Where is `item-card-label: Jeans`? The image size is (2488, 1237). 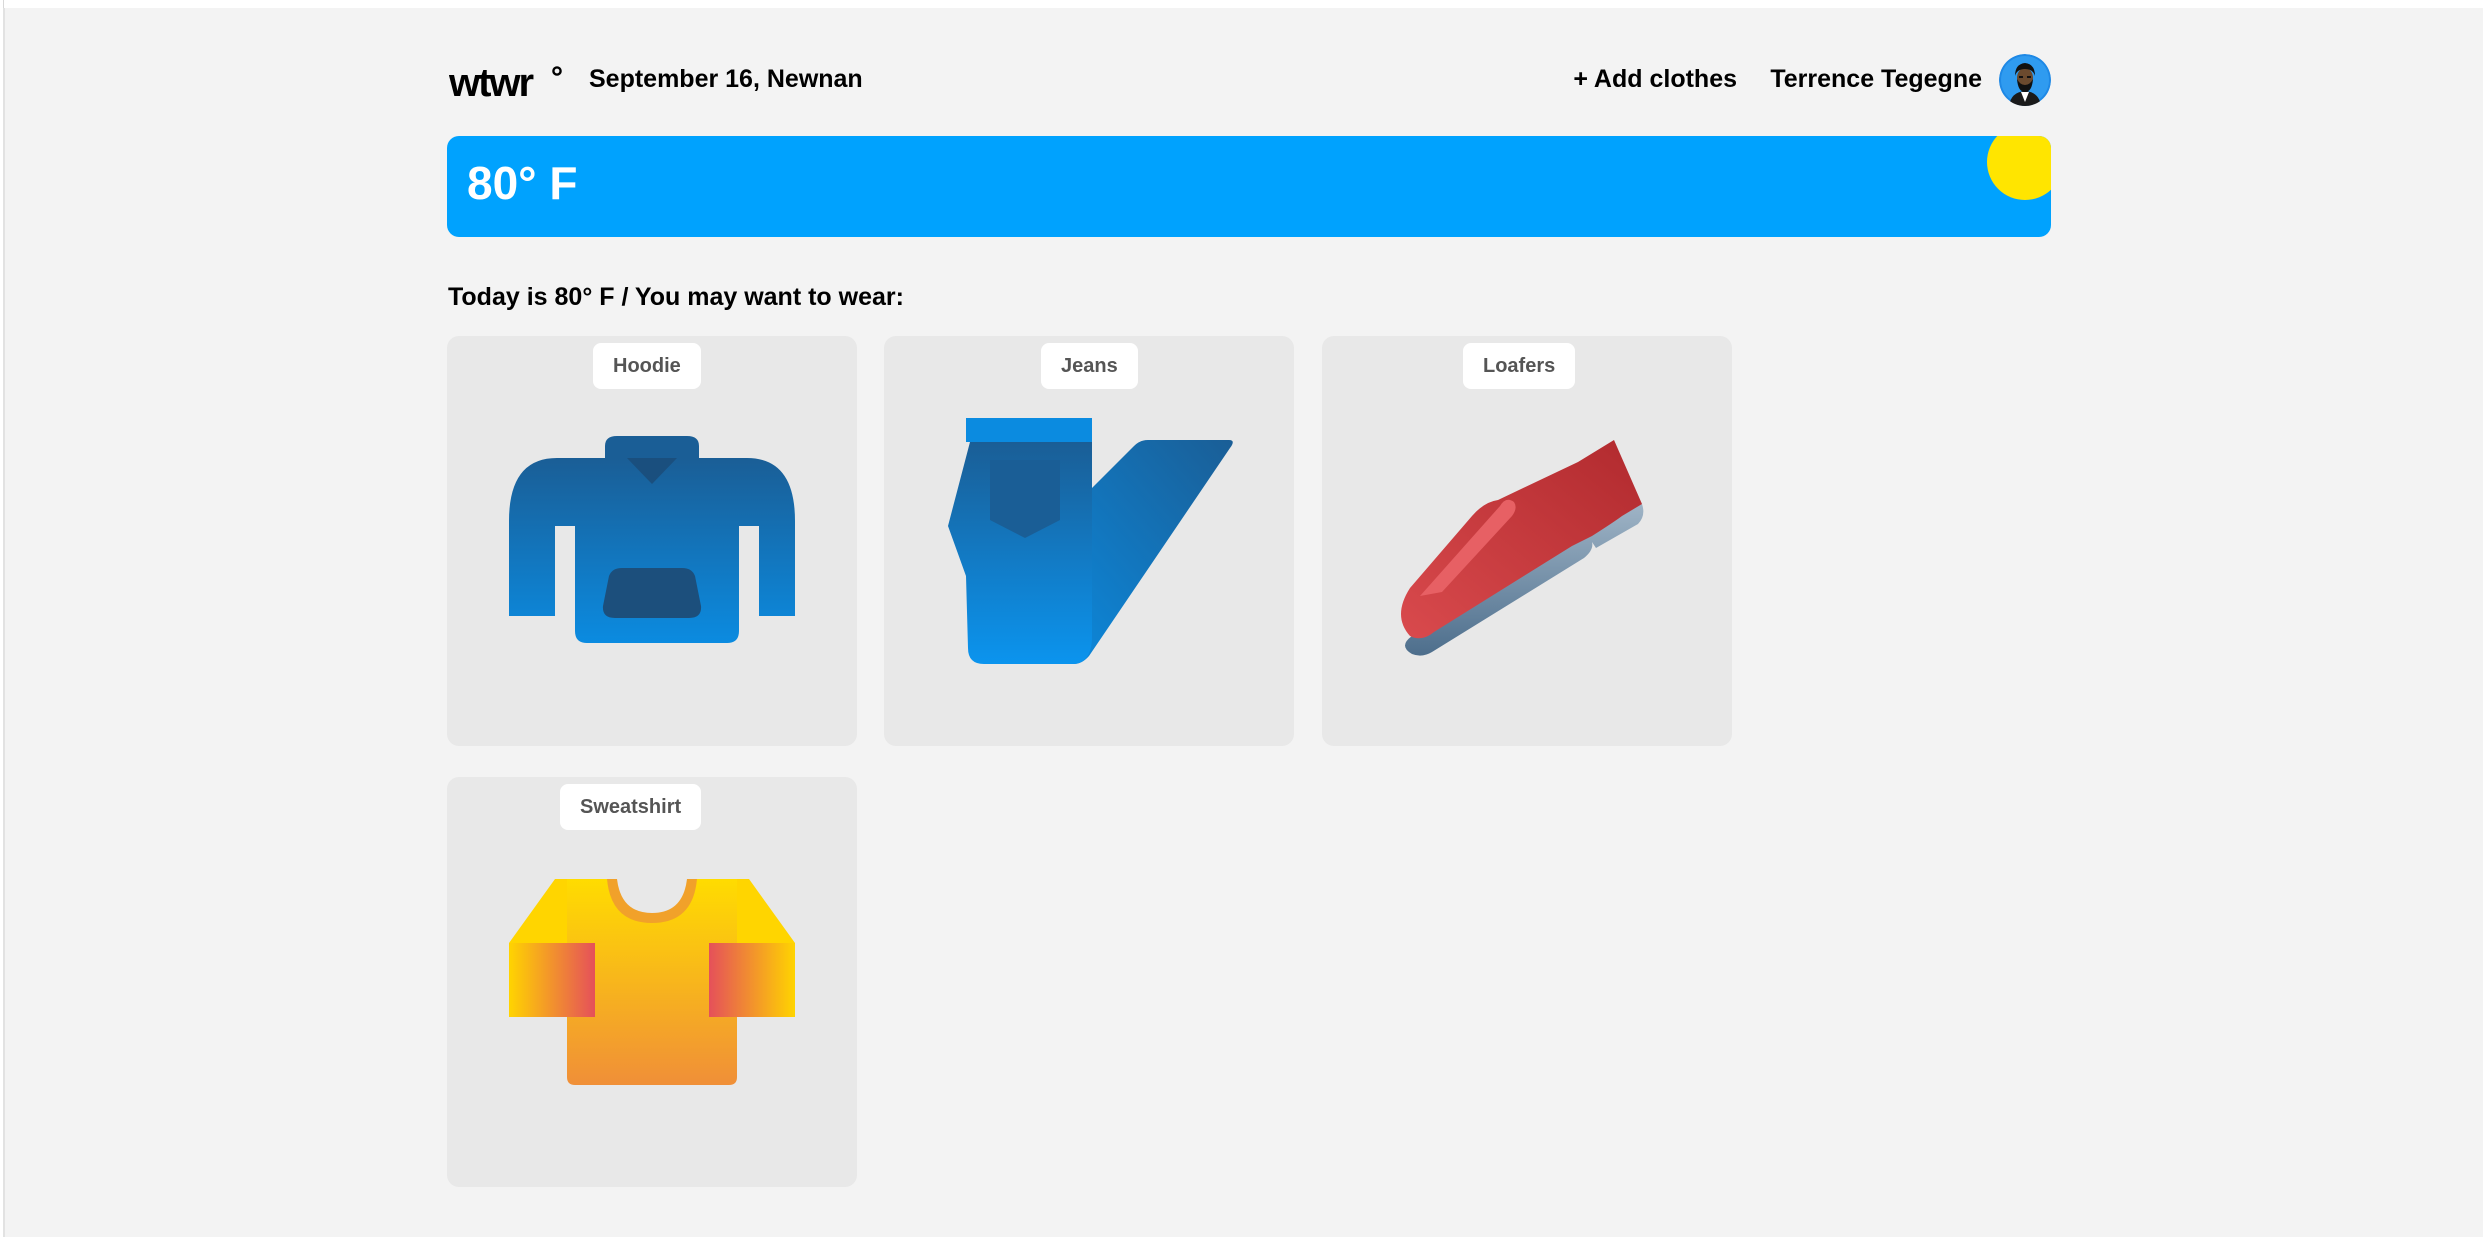
item-card-label: Jeans is located at coordinates (1089, 366).